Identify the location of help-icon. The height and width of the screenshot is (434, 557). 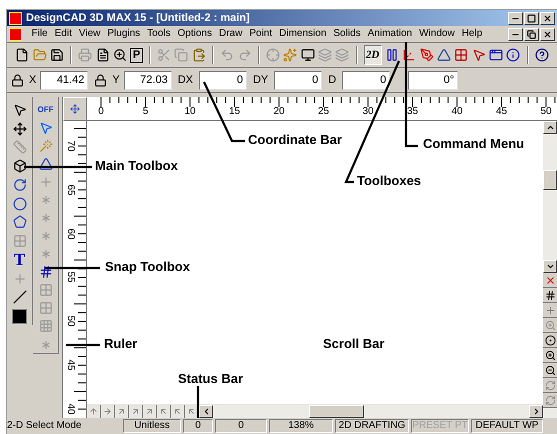
(541, 55).